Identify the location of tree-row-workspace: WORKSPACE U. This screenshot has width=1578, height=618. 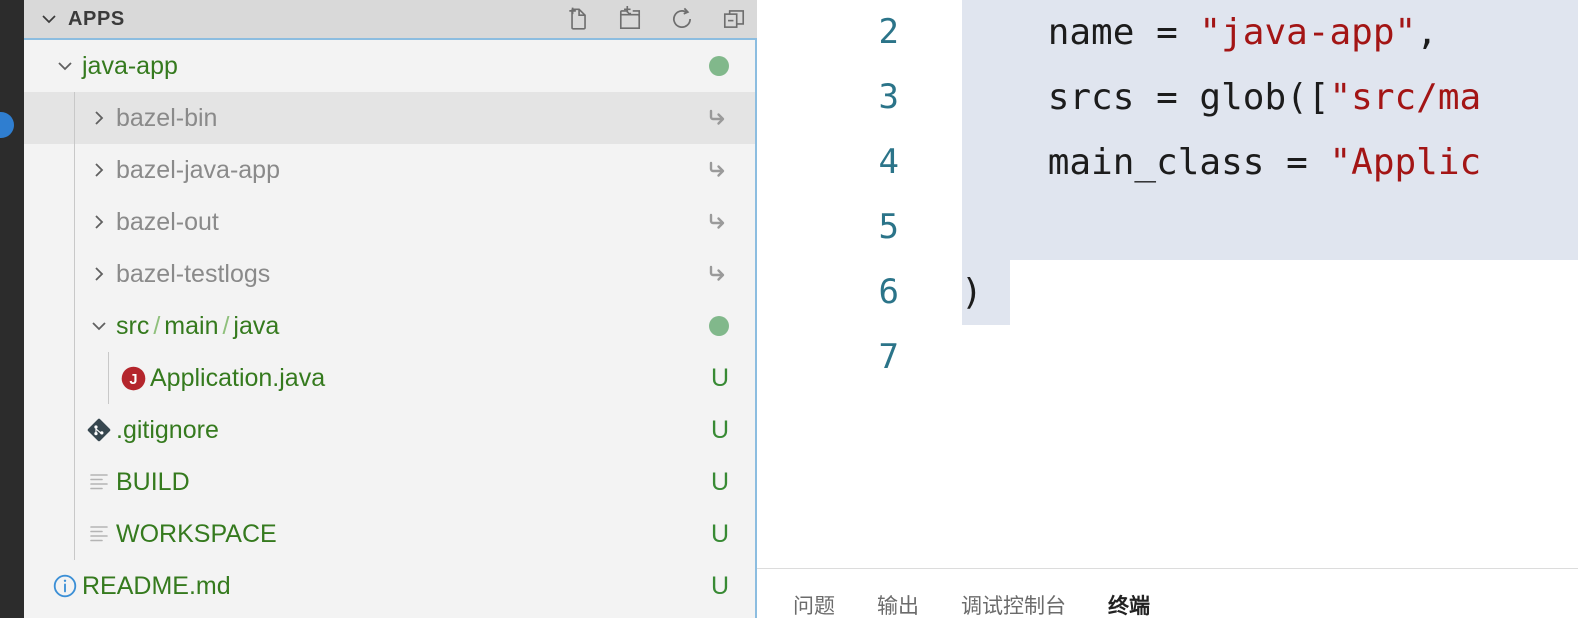
(389, 534).